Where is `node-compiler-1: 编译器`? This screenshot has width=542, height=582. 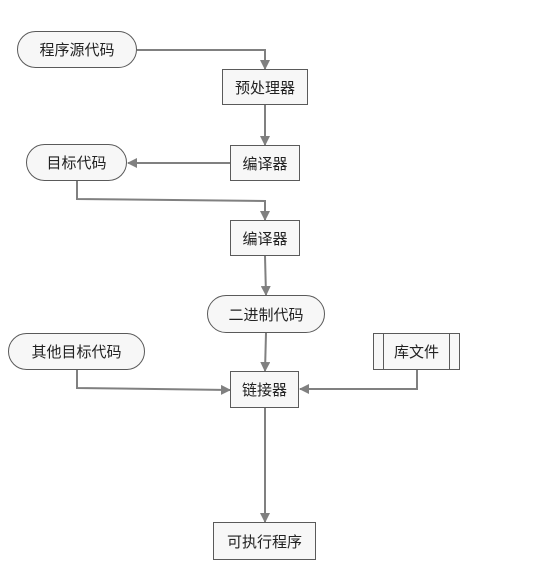 node-compiler-1: 编译器 is located at coordinates (265, 163).